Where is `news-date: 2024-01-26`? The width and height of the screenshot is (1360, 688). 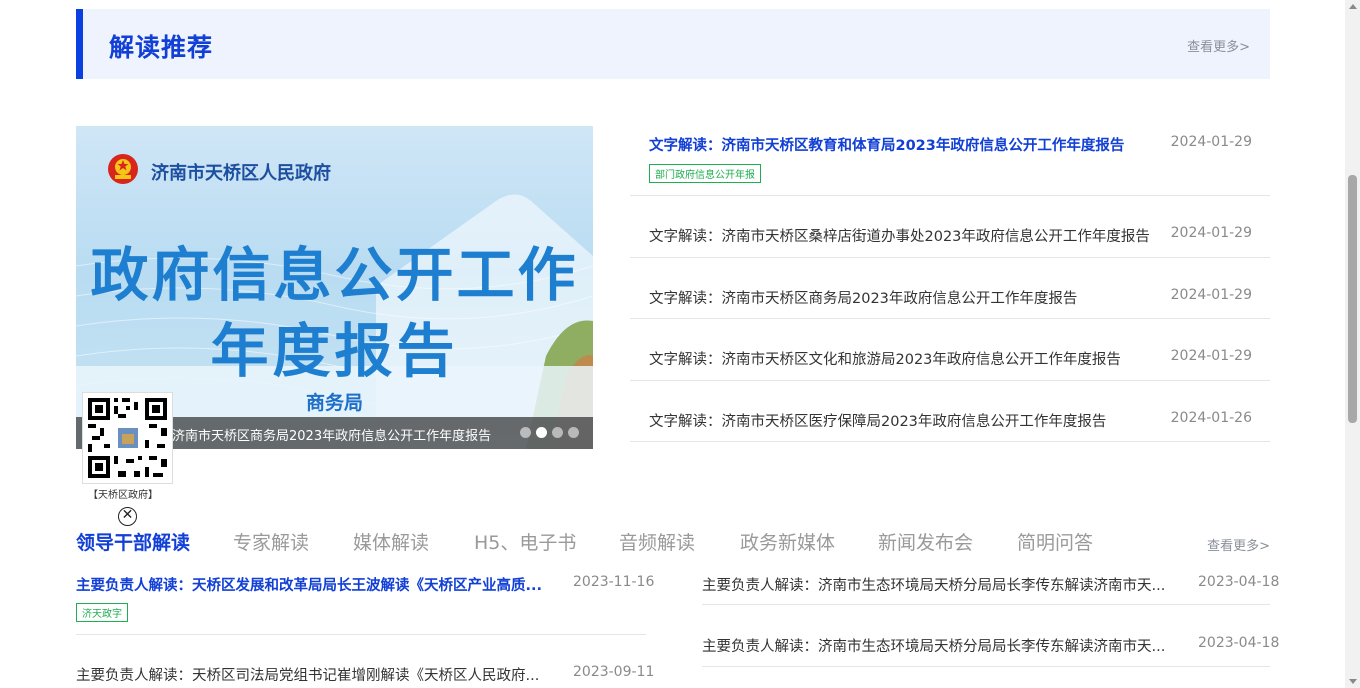 news-date: 2024-01-26 is located at coordinates (1211, 418).